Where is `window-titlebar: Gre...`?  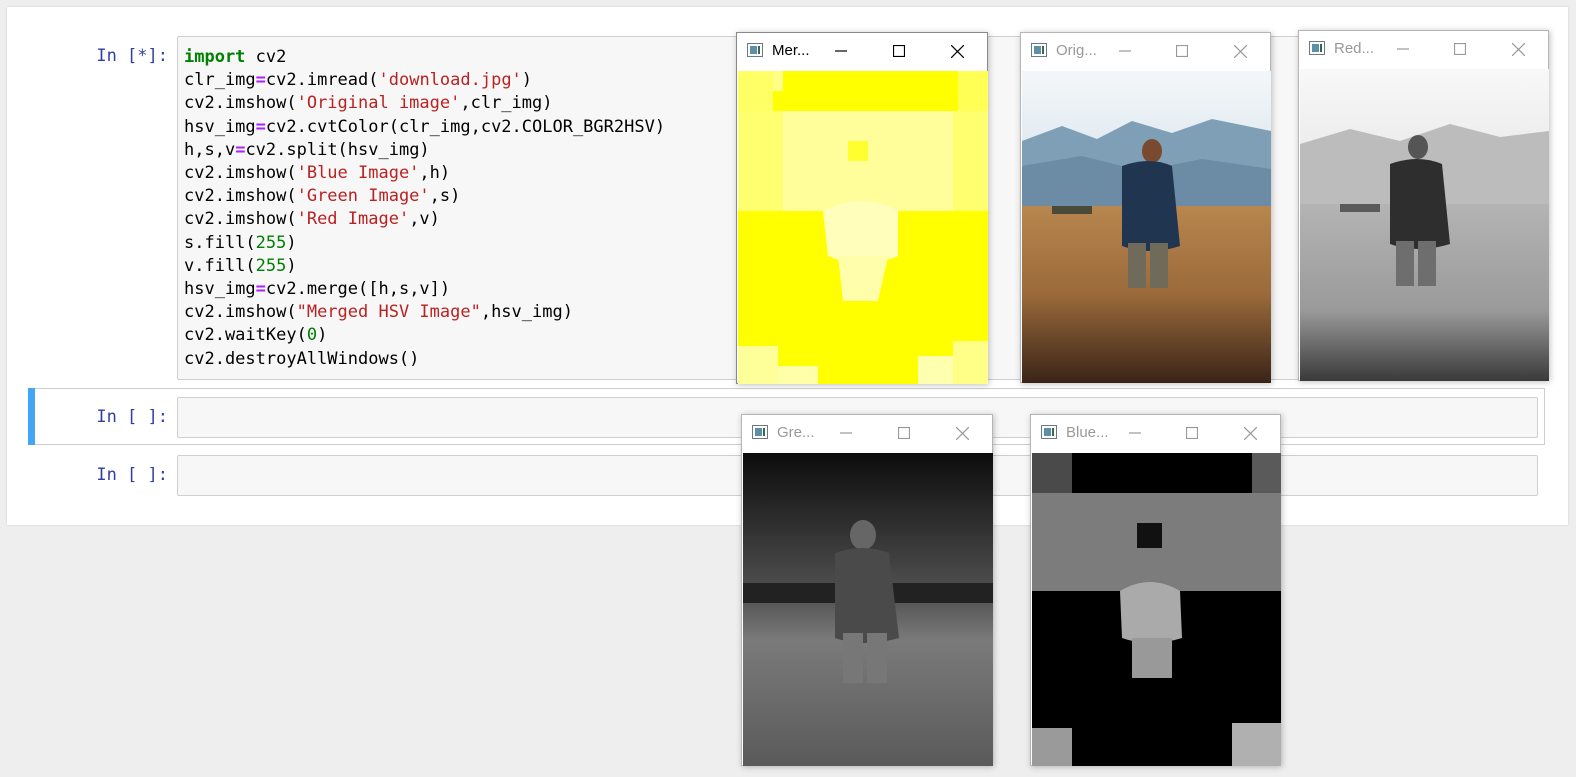
window-titlebar: Gre... is located at coordinates (867, 433).